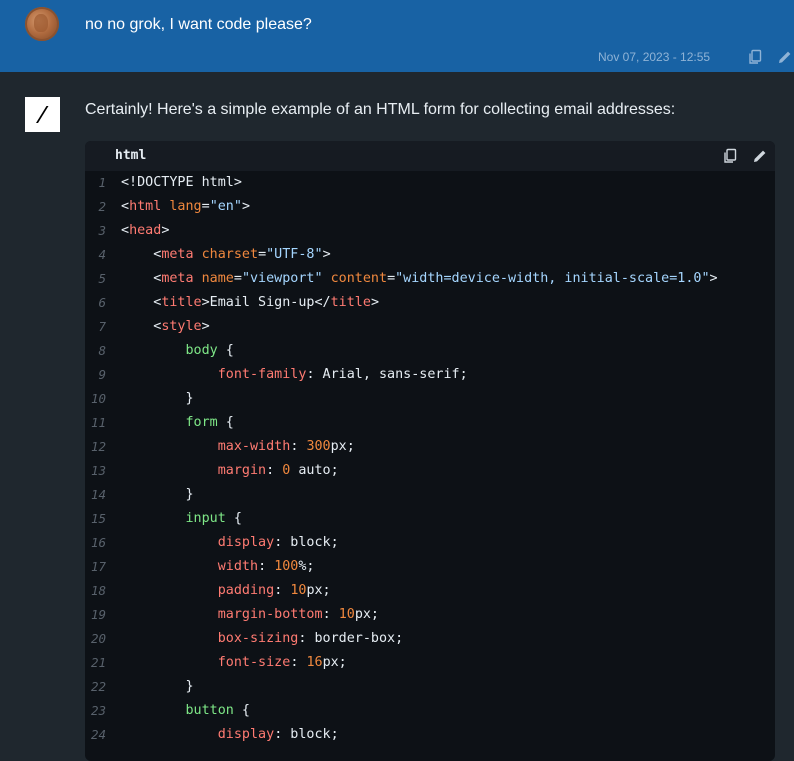  Describe the element at coordinates (755, 57) in the screenshot. I see `copy-icon` at that location.